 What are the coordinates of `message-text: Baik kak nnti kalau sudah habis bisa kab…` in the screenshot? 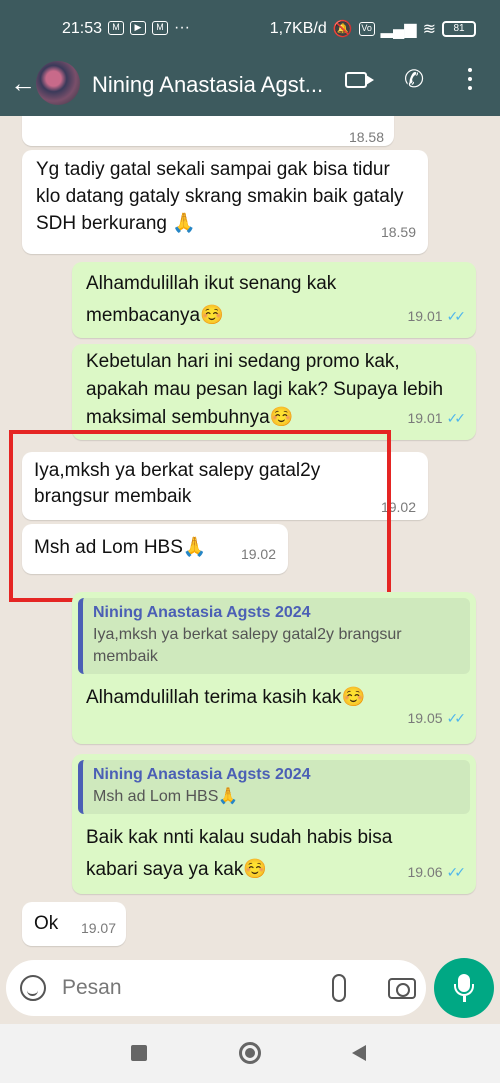 It's located at (239, 853).